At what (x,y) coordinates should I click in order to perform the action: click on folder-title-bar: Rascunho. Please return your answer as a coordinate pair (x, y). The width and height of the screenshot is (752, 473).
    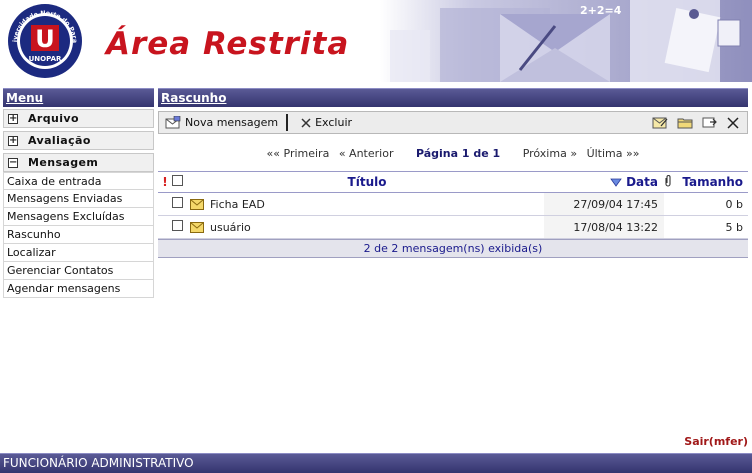
    Looking at the image, I should click on (453, 97).